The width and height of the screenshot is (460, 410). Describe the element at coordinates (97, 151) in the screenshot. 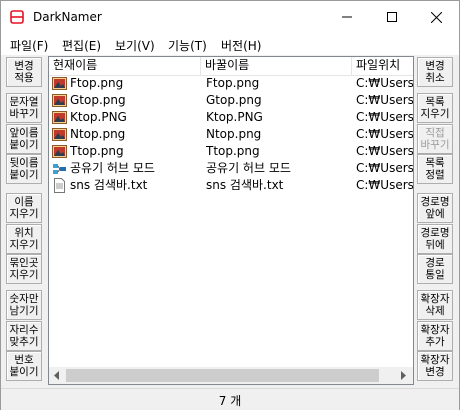

I see `current-name-cell: Ttop.png` at that location.